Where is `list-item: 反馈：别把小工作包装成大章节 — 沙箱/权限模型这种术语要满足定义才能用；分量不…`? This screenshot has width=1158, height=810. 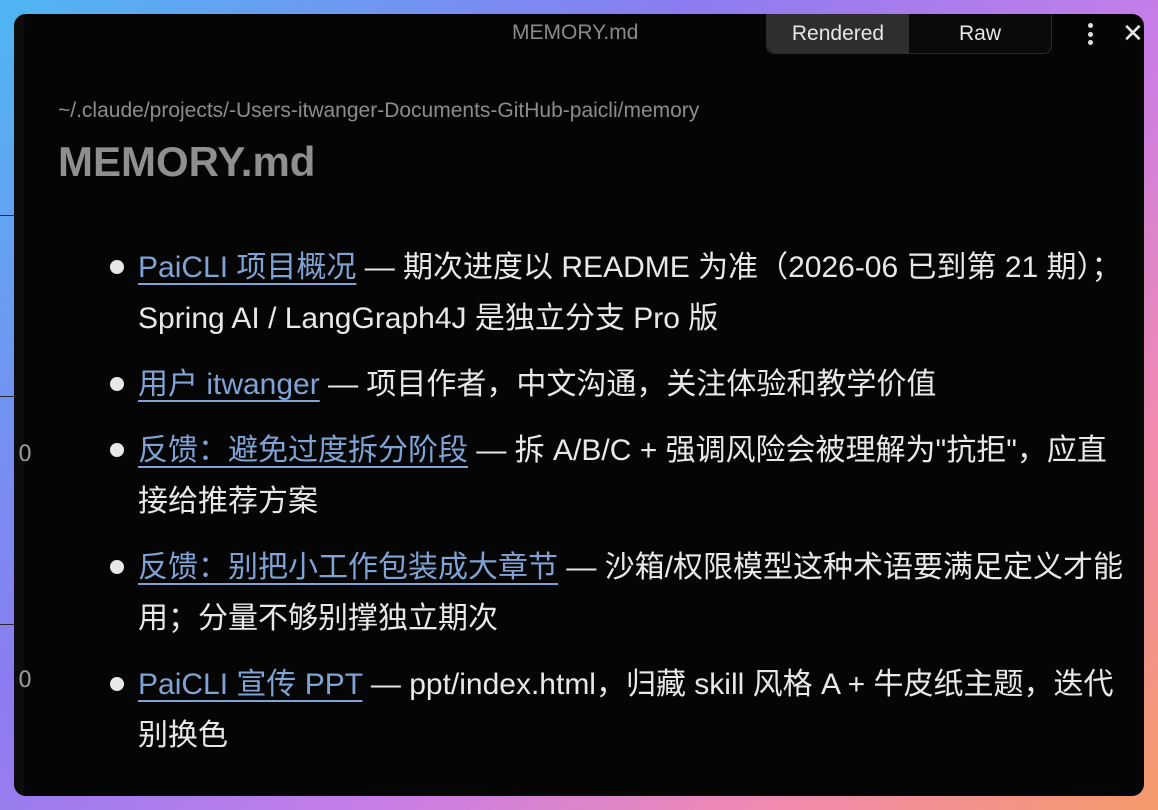 list-item: 反馈：别把小工作包装成大章节 — 沙箱/权限模型这种术语要满足定义才能用；分量不… is located at coordinates (571, 593).